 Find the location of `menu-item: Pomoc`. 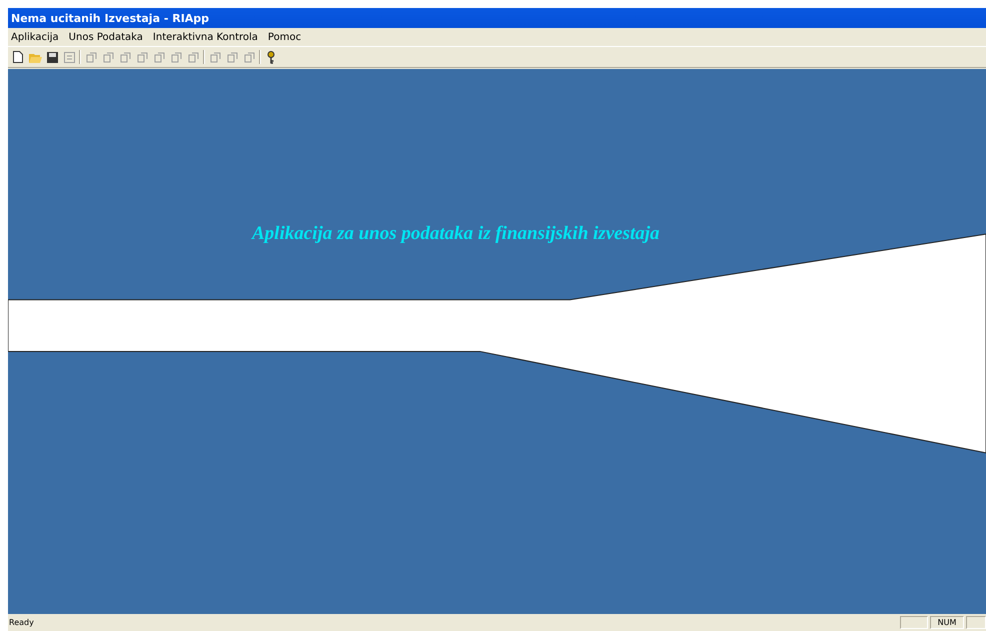

menu-item: Pomoc is located at coordinates (285, 37).